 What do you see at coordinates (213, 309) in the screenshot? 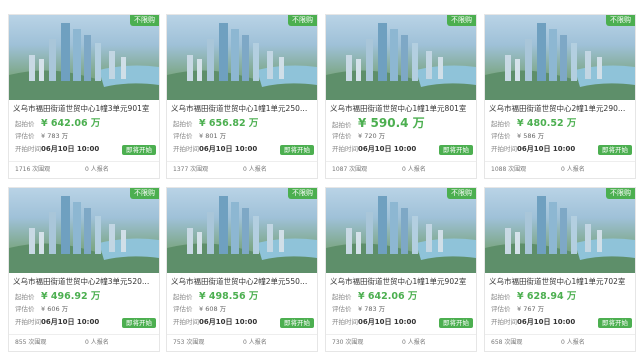
I see `est-price: ¥ 608 万` at bounding box center [213, 309].